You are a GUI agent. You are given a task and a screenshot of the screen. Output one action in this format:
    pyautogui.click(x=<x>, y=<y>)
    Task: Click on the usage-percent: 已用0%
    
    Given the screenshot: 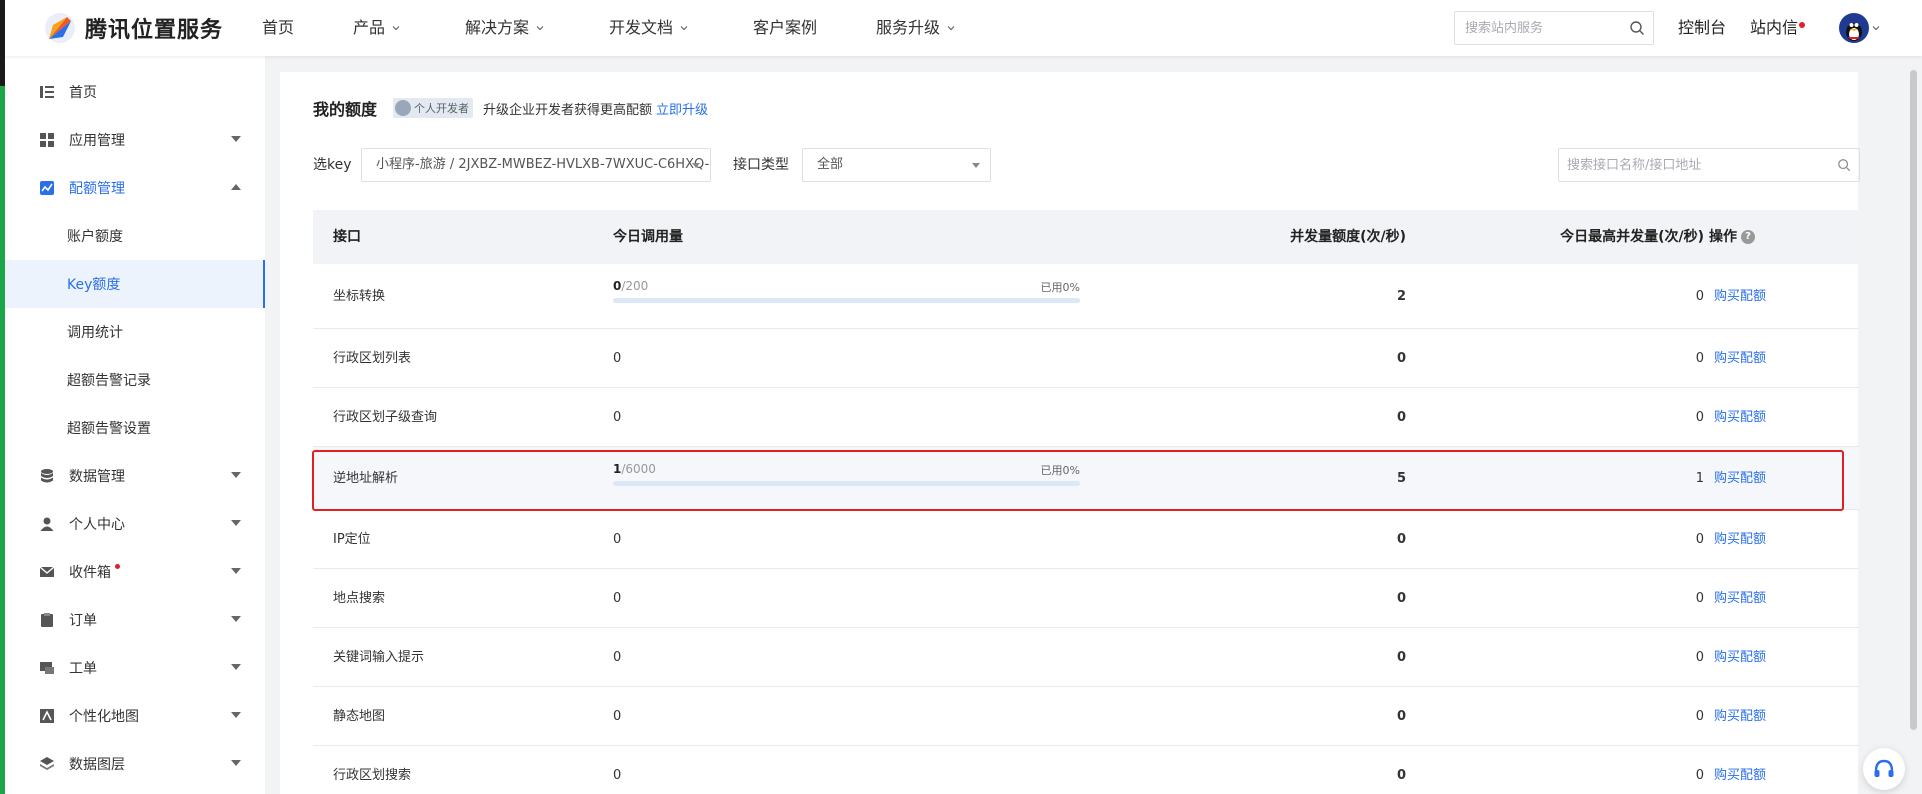 What is the action you would take?
    pyautogui.click(x=1060, y=287)
    